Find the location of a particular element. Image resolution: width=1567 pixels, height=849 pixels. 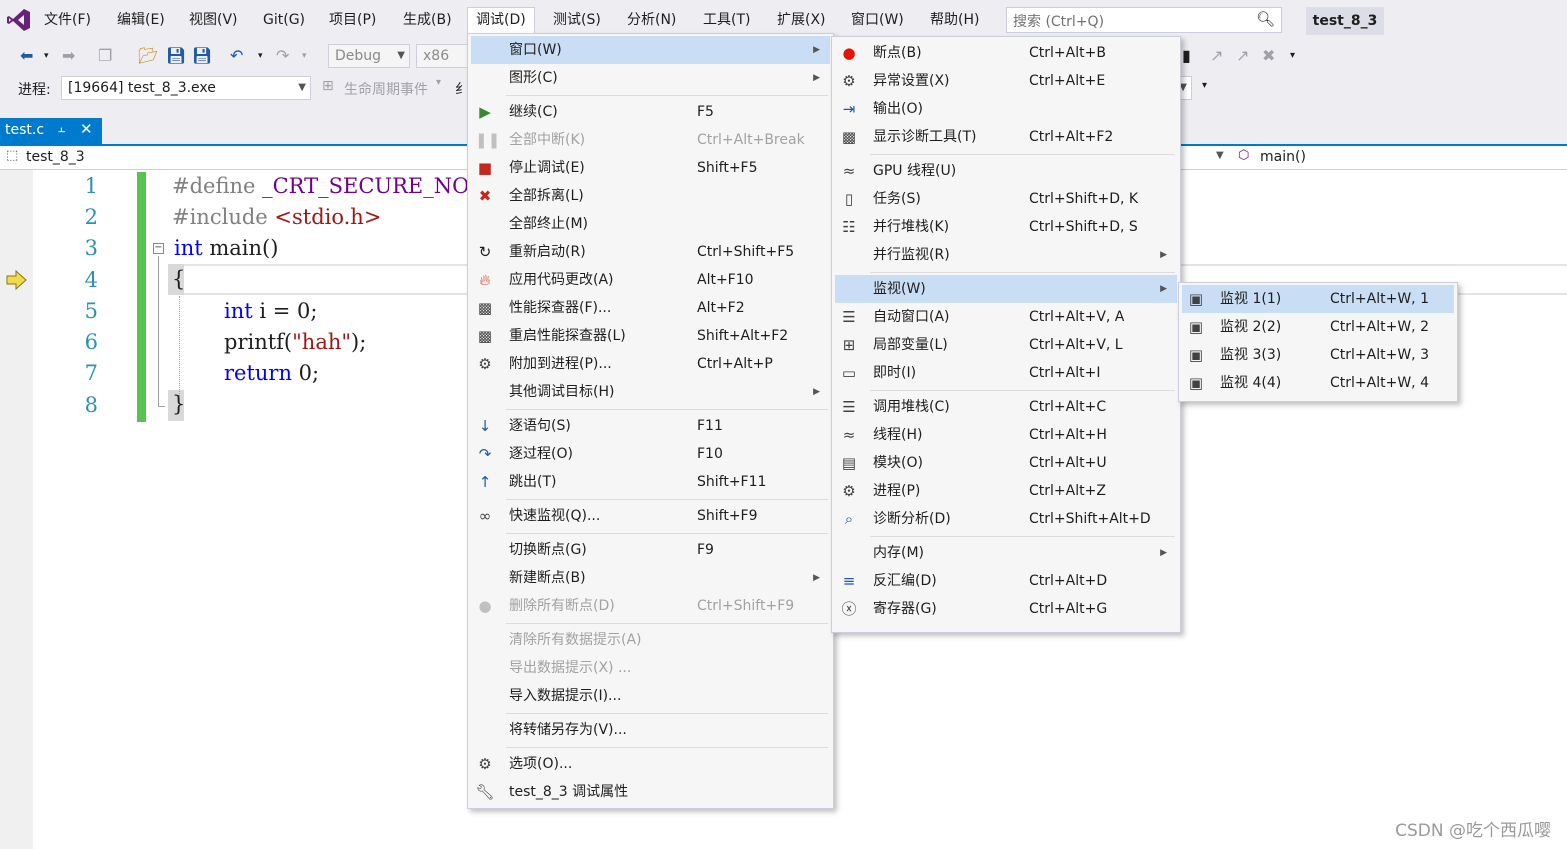

pin-icon: ⫠ is located at coordinates (61, 128).